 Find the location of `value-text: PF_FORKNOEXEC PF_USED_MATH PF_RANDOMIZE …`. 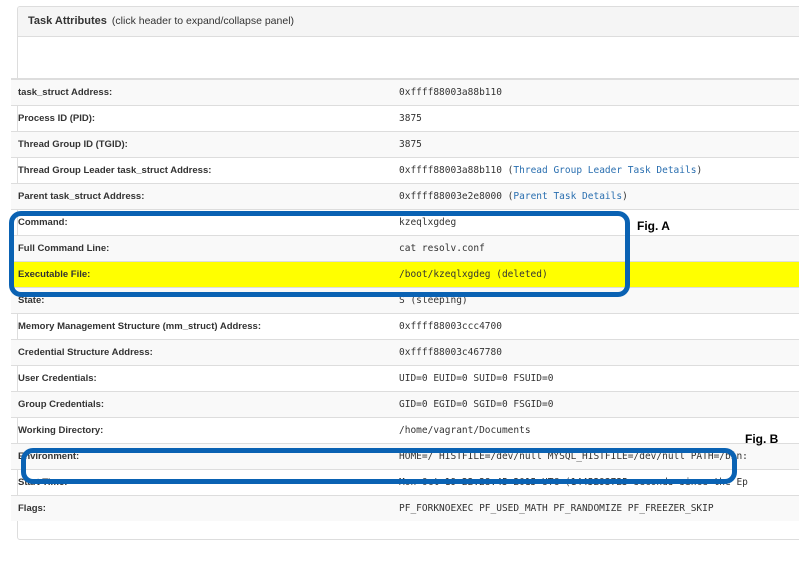

value-text: PF_FORKNOEXEC PF_USED_MATH PF_RANDOMIZE … is located at coordinates (556, 508).